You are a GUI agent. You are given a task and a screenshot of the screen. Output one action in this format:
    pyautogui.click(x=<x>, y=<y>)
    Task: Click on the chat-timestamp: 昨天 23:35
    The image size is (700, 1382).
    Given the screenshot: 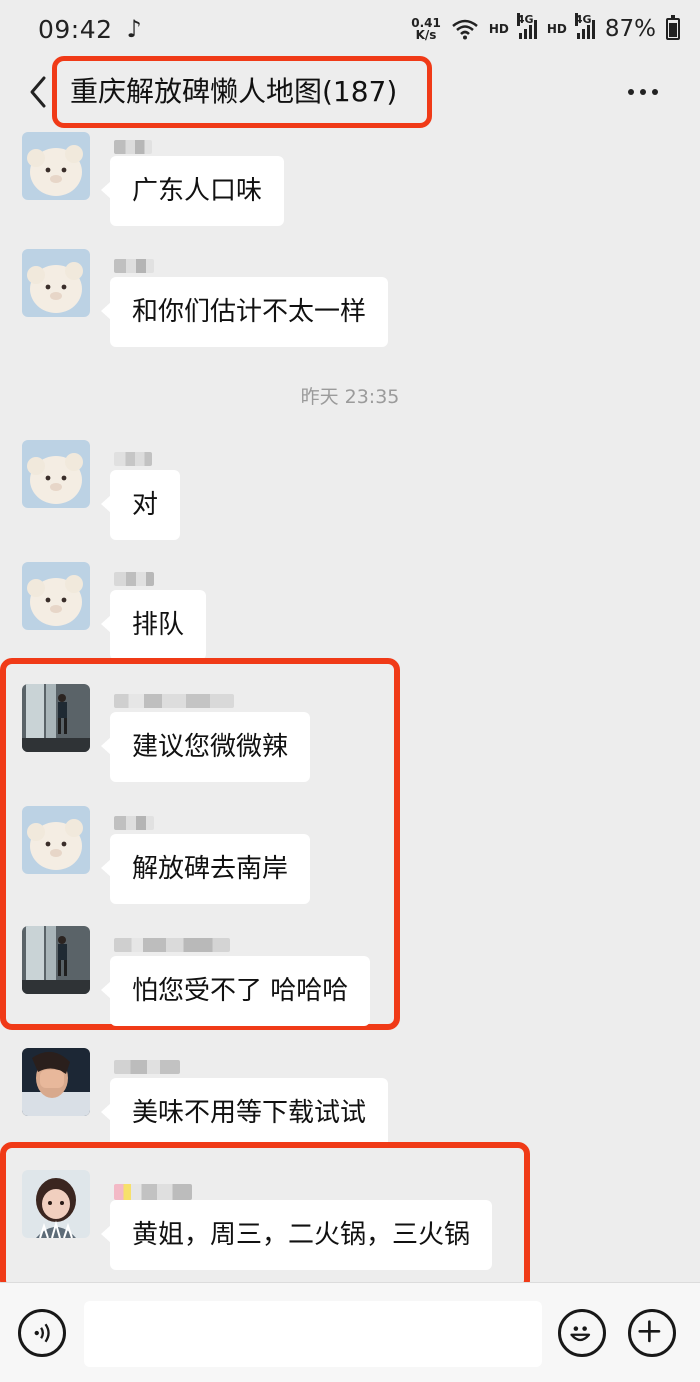 What is the action you would take?
    pyautogui.click(x=350, y=397)
    